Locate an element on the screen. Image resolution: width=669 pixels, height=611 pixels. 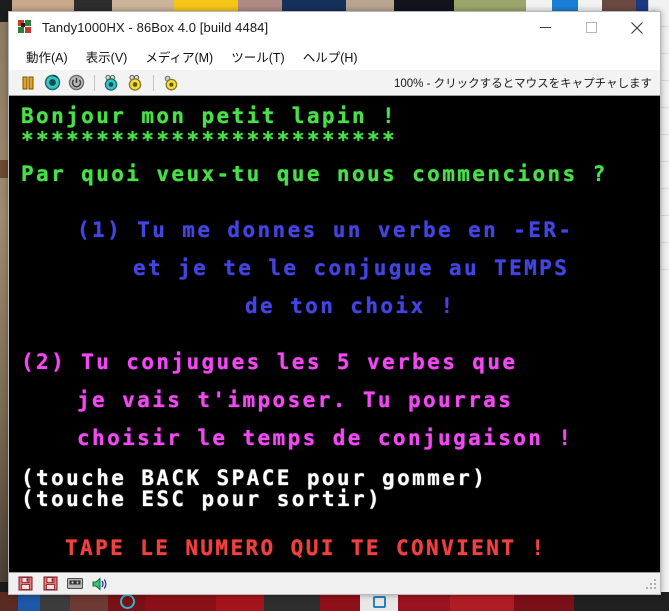
dos-line-option2b: je vais t'imposer. Tu pourras is located at coordinates (295, 400).